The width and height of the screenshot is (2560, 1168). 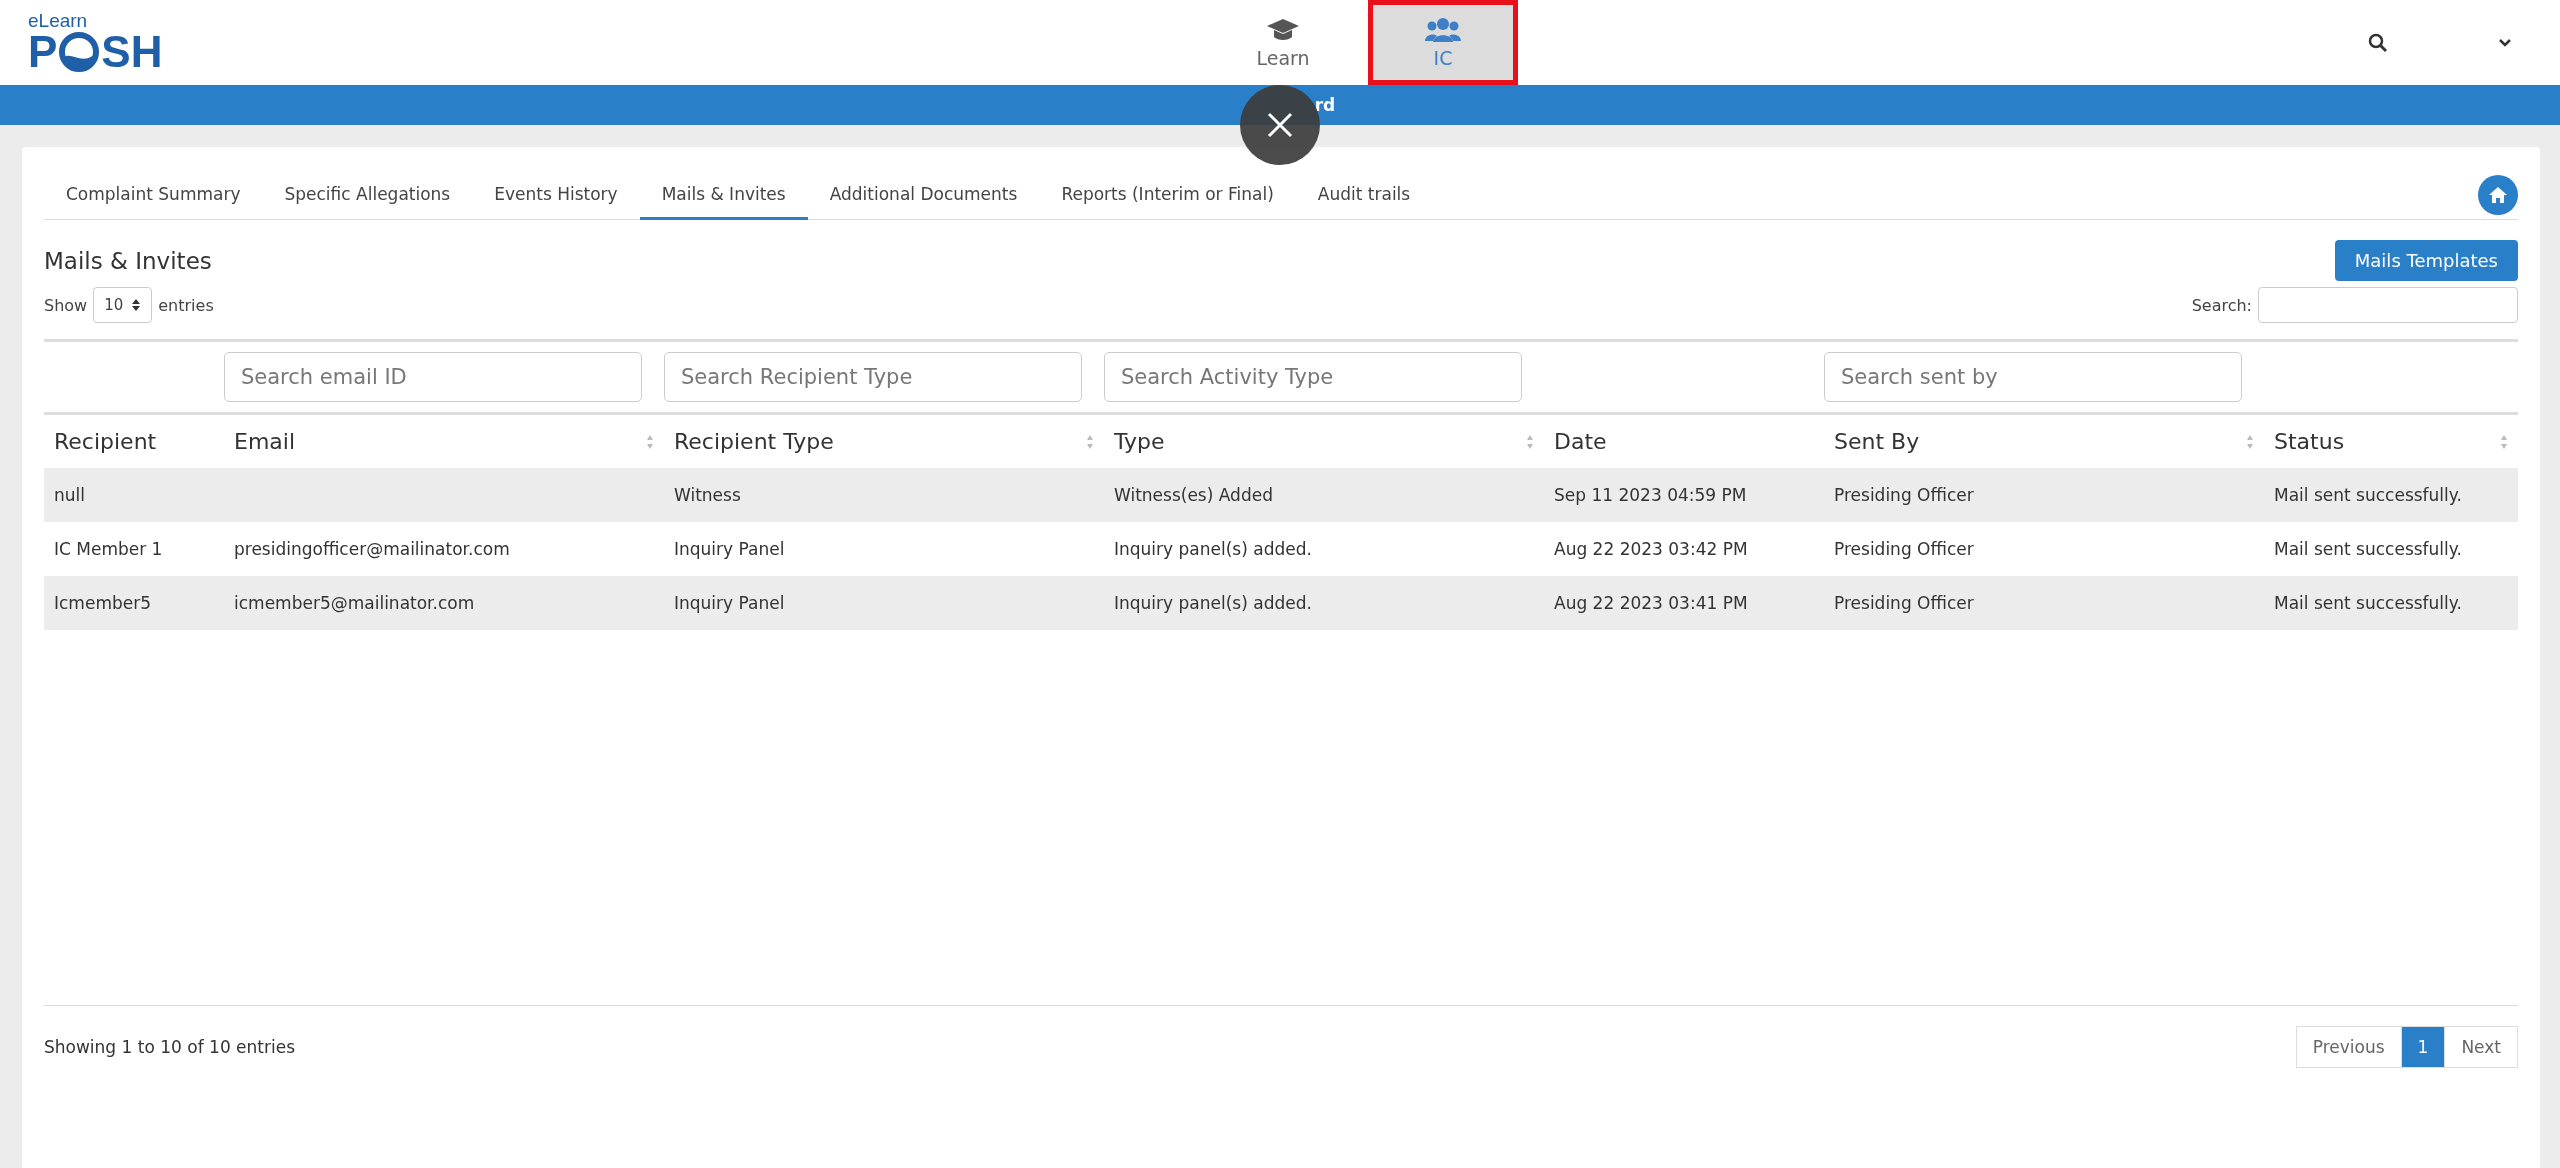 I want to click on graduation-cap-icon, so click(x=1283, y=29).